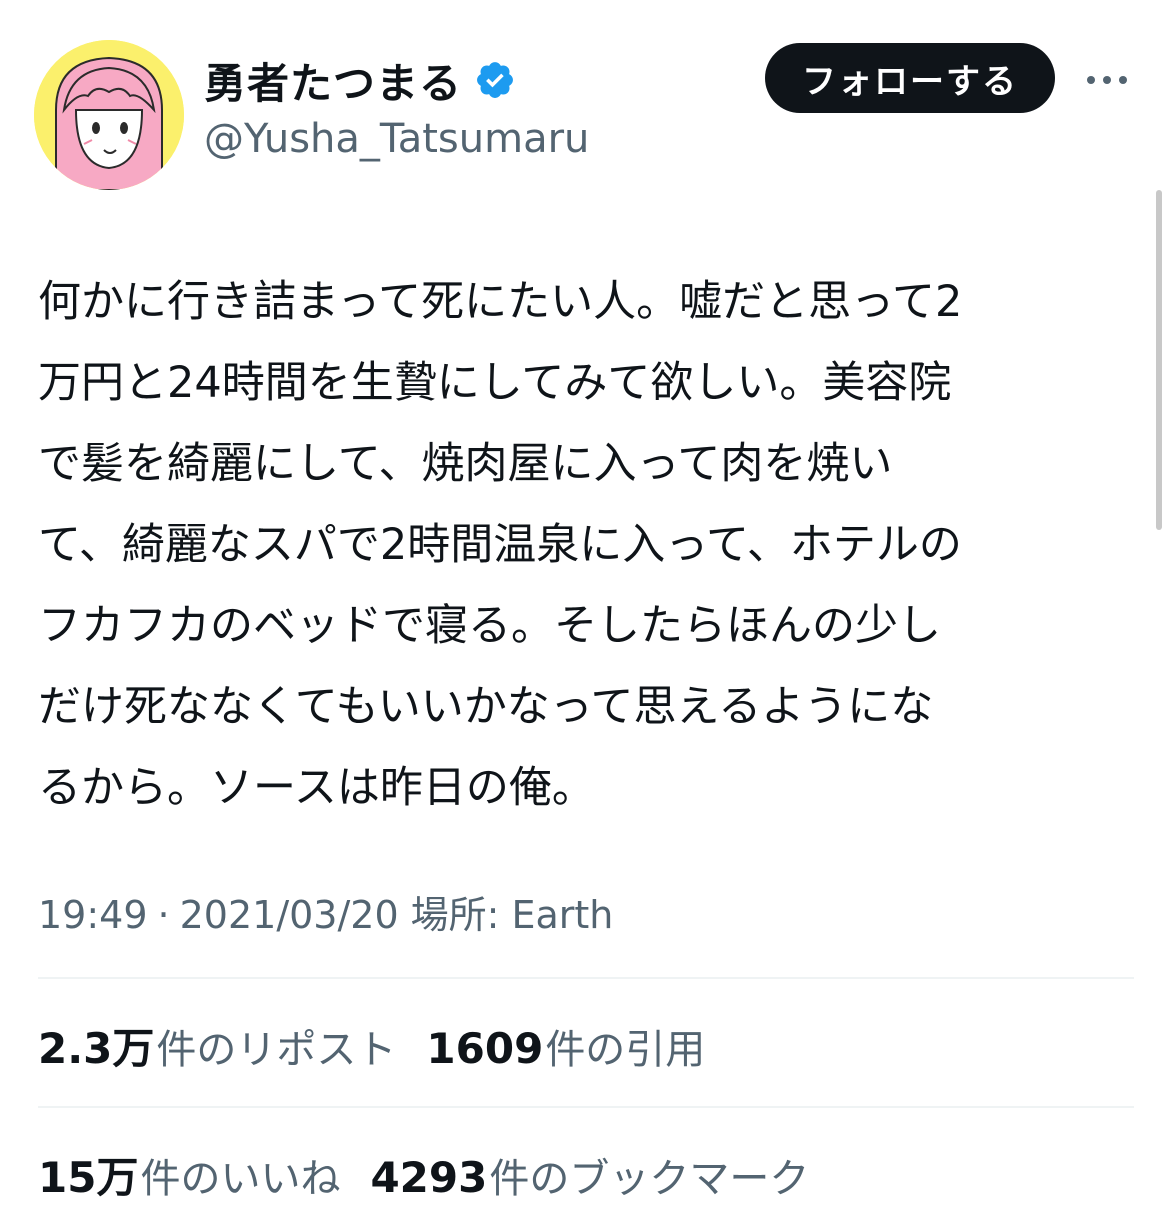 This screenshot has width=1170, height=1229. Describe the element at coordinates (486, 707) in the screenshot. I see `tweet-text-line: だけ死ななくてもいいかなって思えるようにな` at that location.